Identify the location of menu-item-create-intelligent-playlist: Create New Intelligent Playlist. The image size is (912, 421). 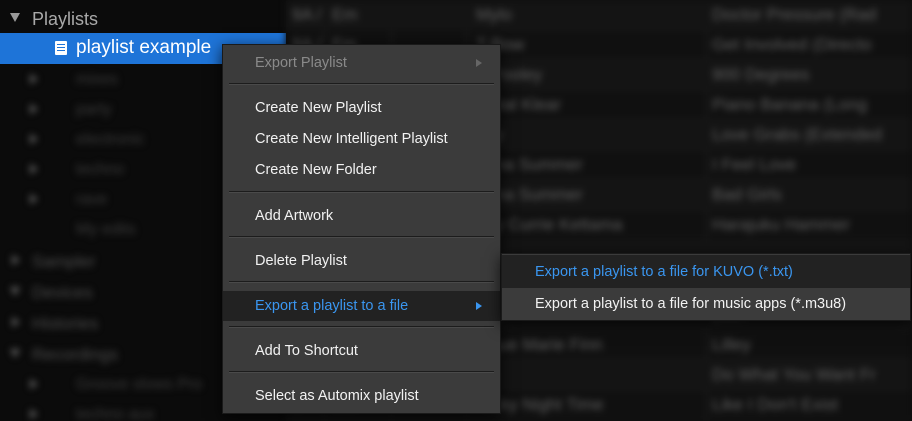
(361, 139).